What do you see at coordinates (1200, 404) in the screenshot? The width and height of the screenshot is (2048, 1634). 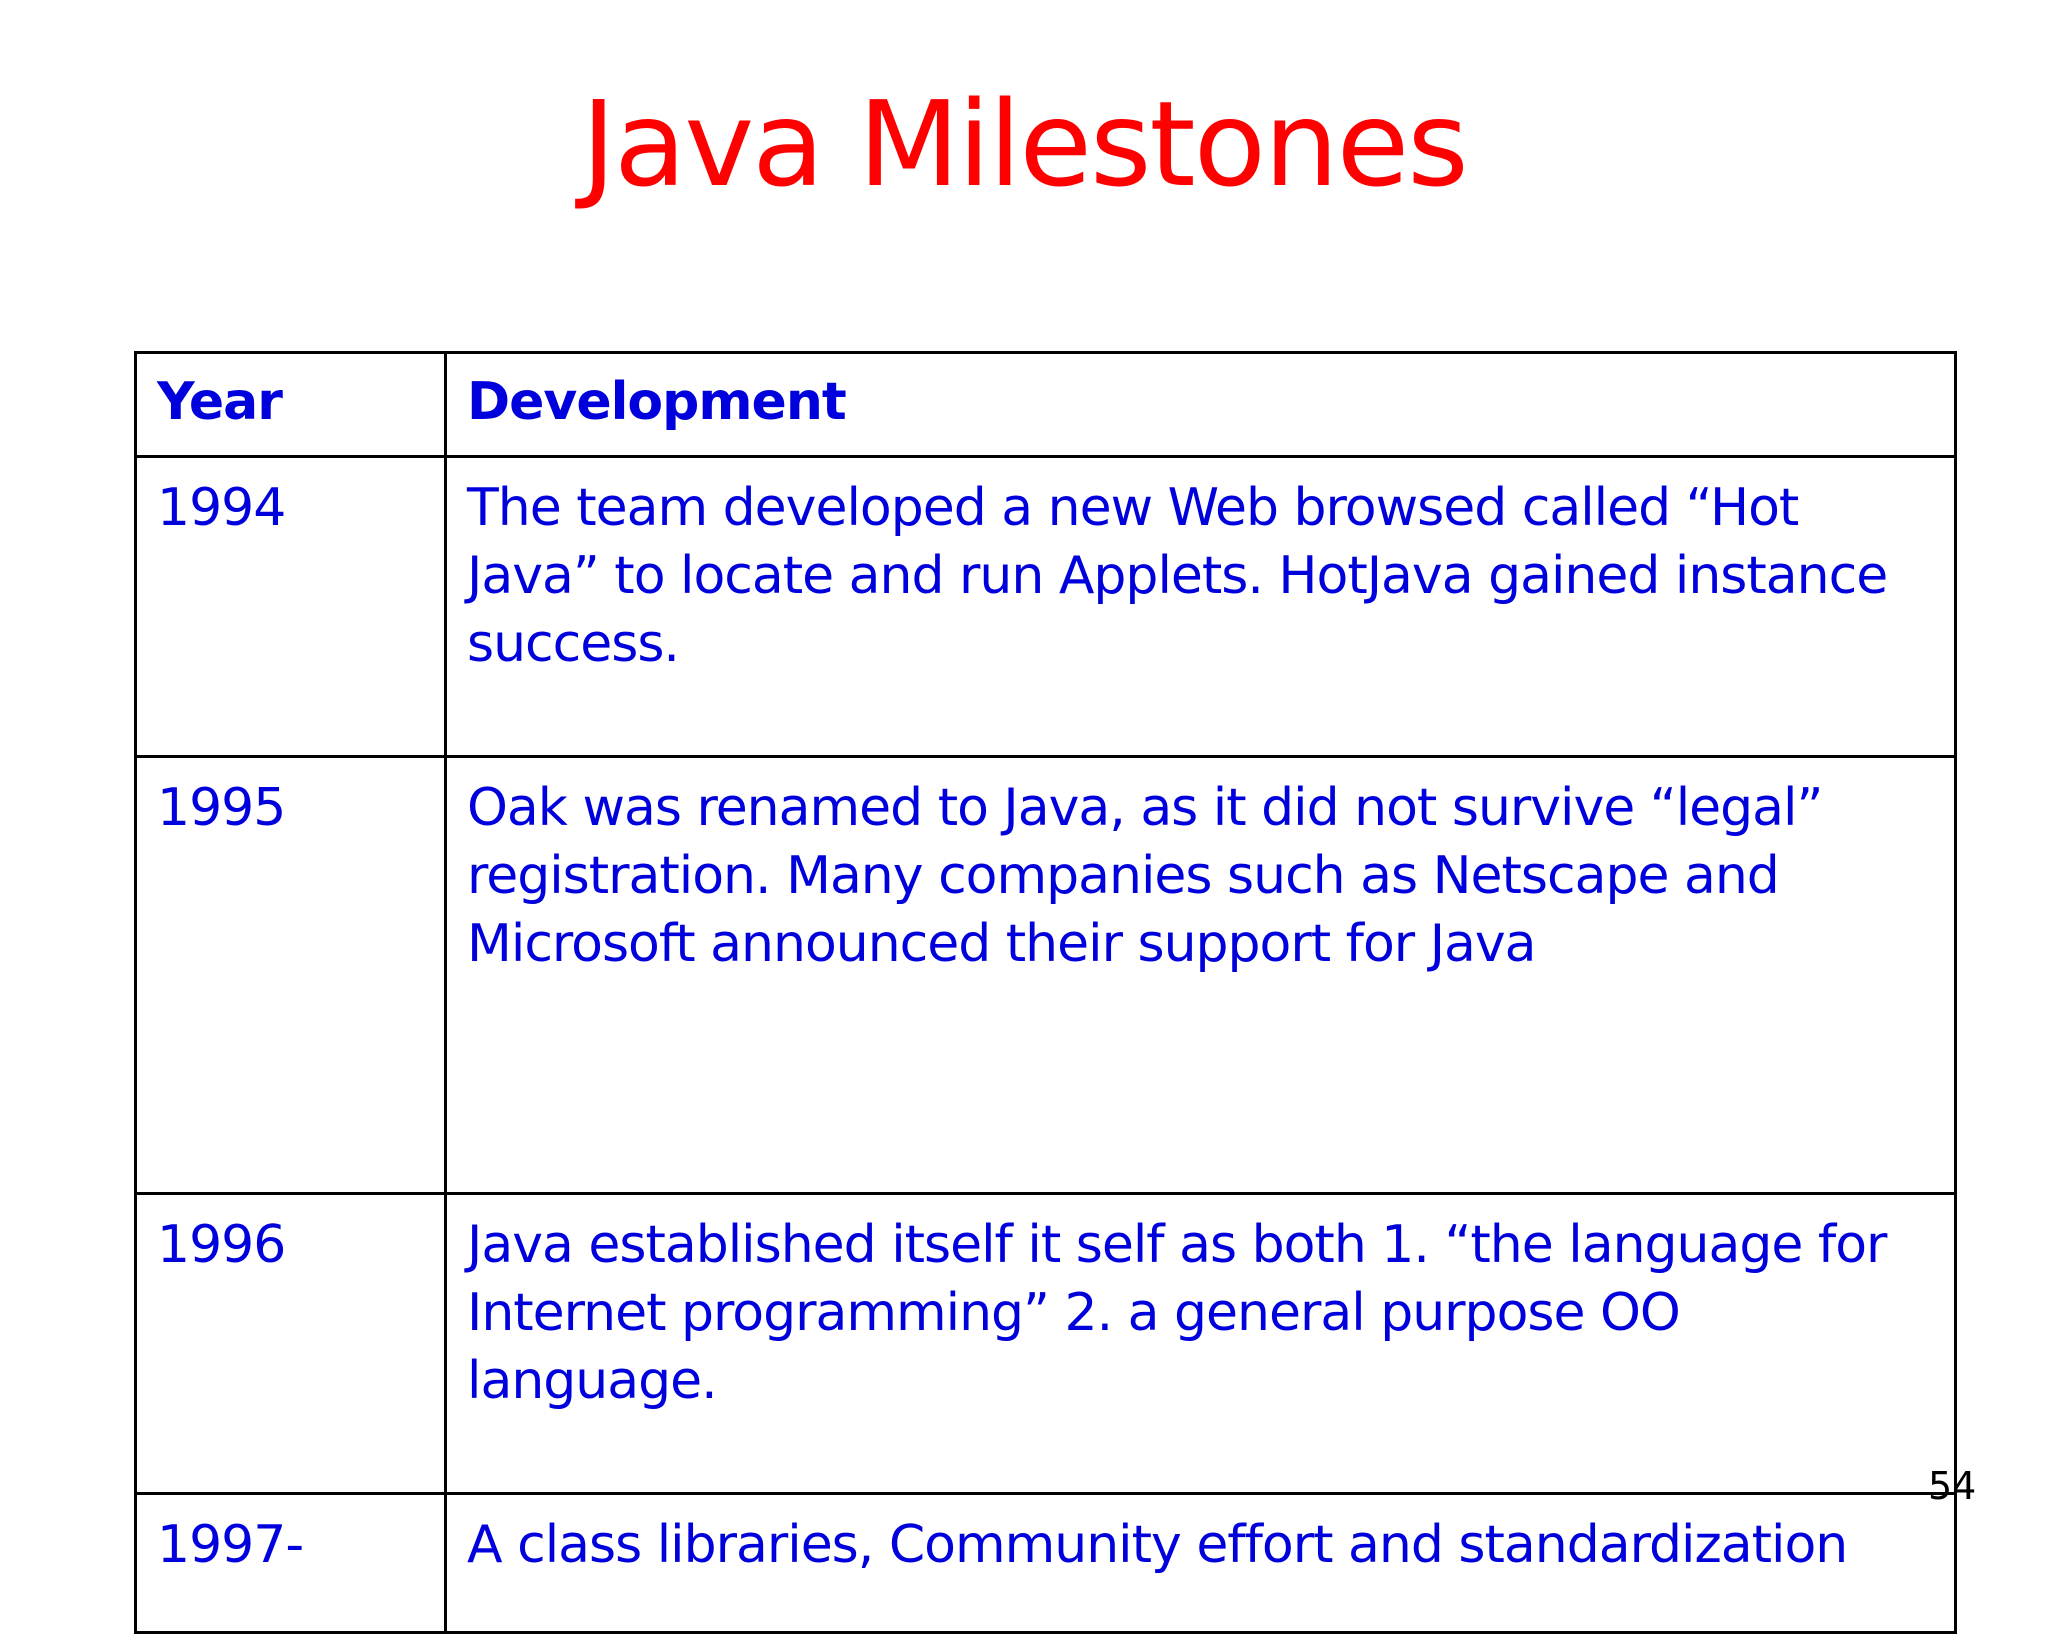 I see `header-development: Development` at bounding box center [1200, 404].